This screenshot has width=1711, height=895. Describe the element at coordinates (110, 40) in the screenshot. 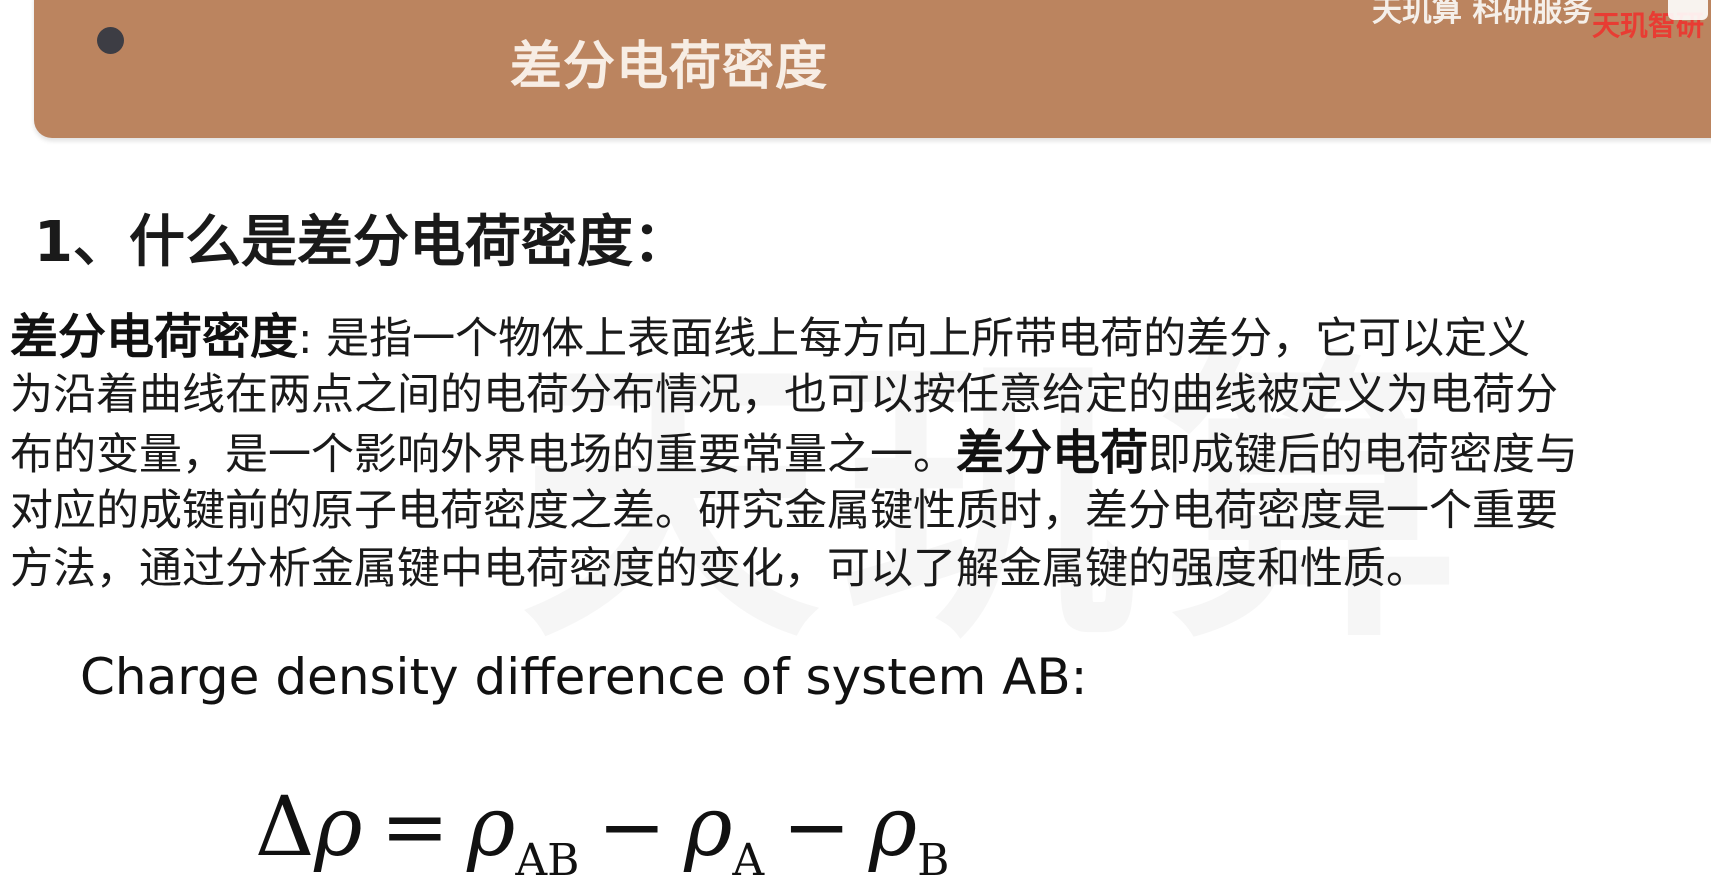

I see `bullet-dot` at that location.